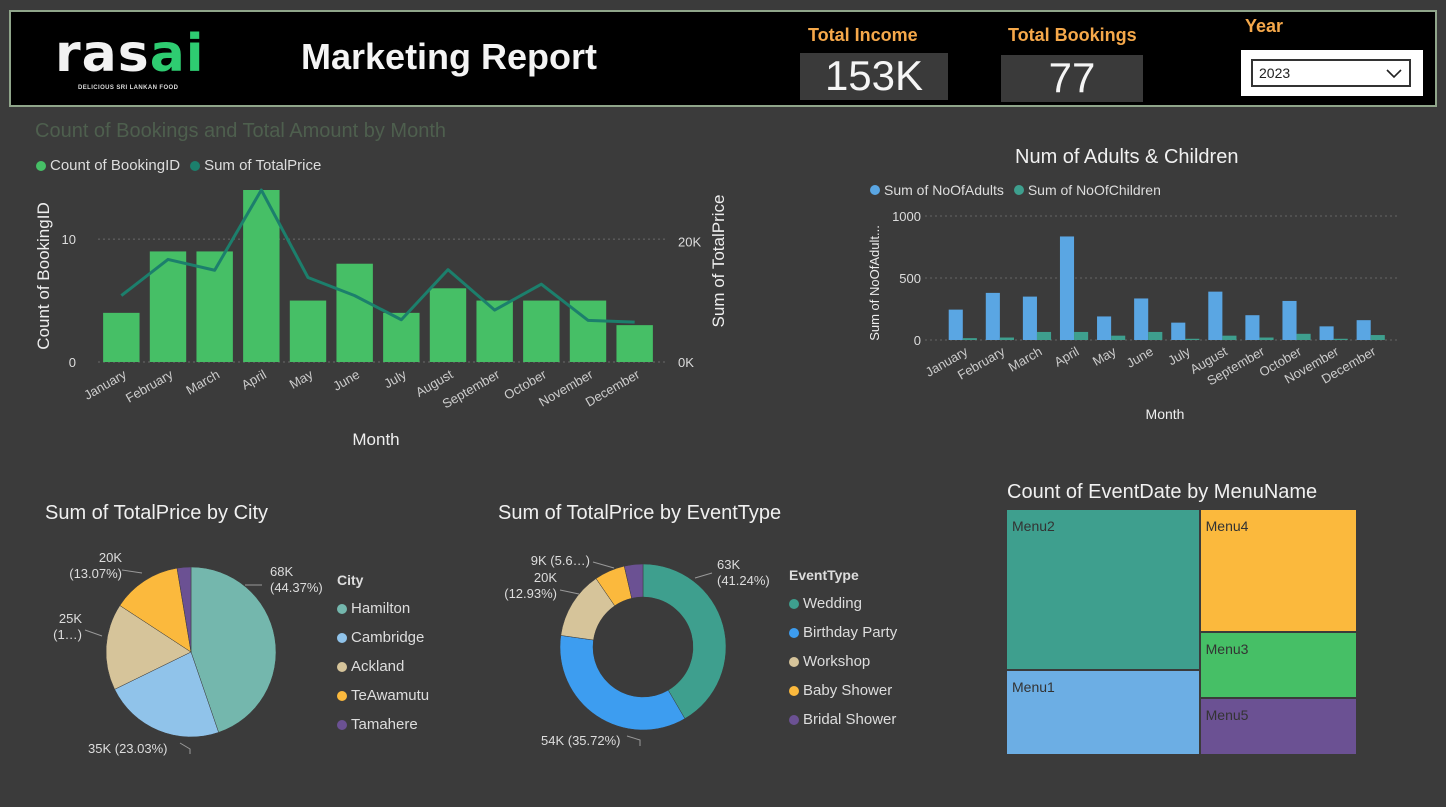 The image size is (1446, 807). Describe the element at coordinates (728, 564) in the screenshot. I see `data-label: 63K` at that location.